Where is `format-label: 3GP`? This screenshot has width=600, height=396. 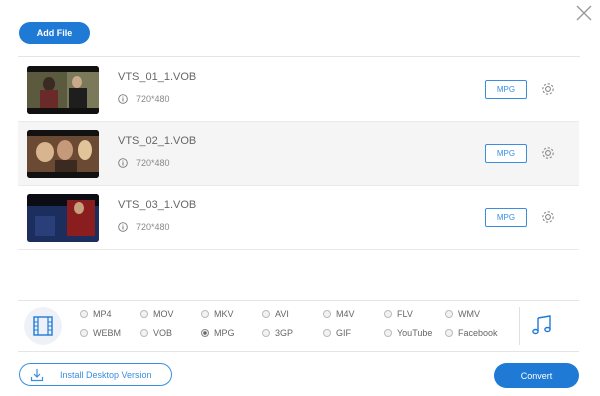 format-label: 3GP is located at coordinates (284, 333).